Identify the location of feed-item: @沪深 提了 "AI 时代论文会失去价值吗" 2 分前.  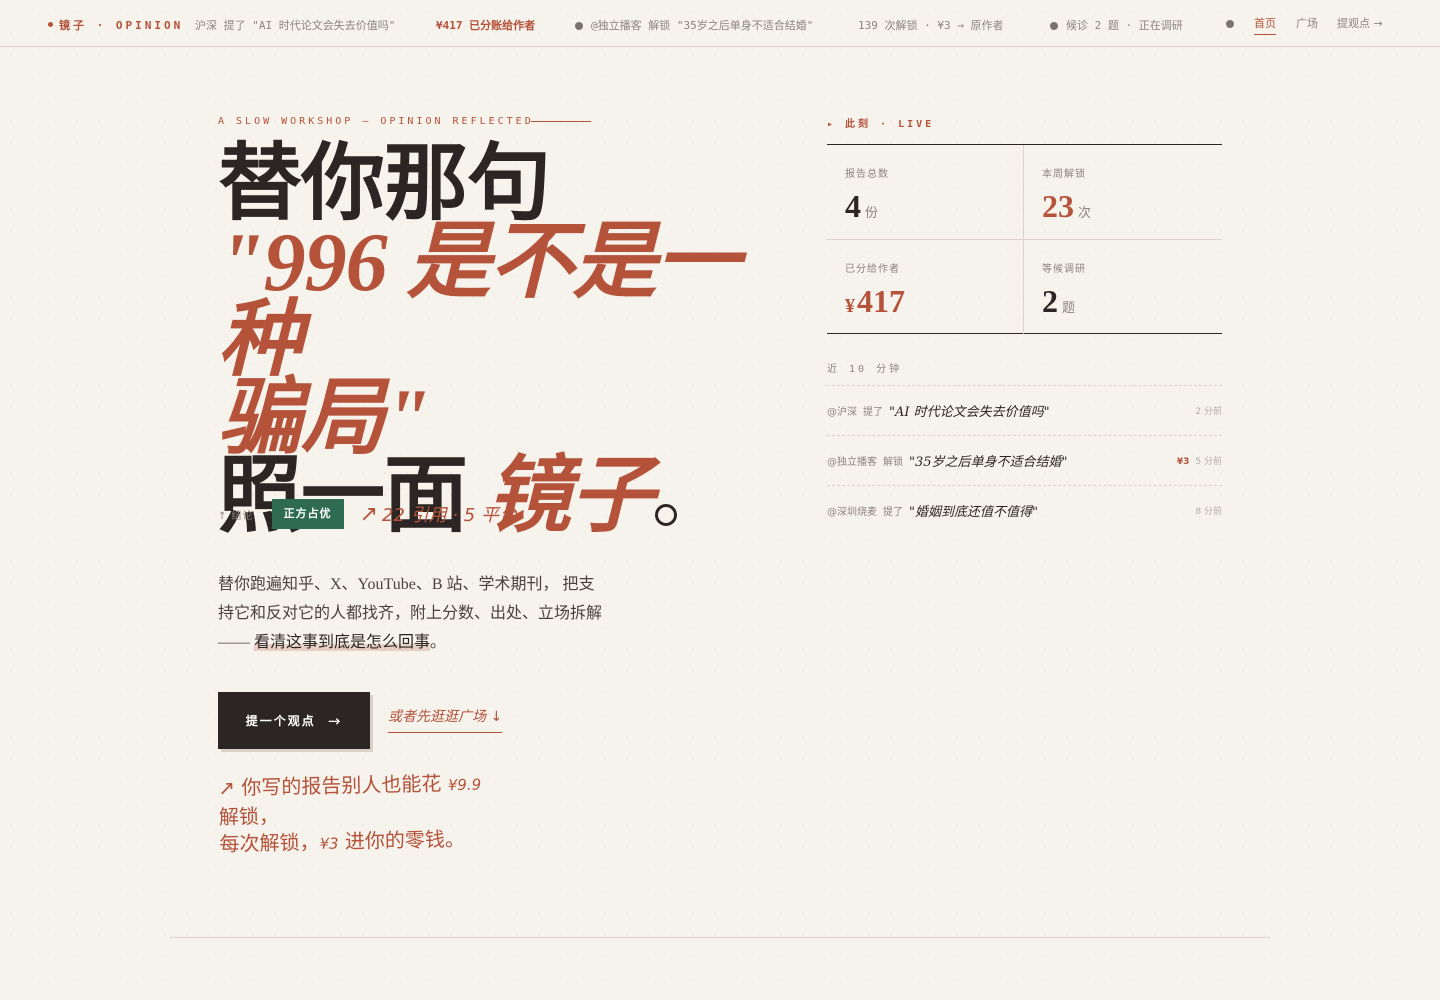
(1024, 410).